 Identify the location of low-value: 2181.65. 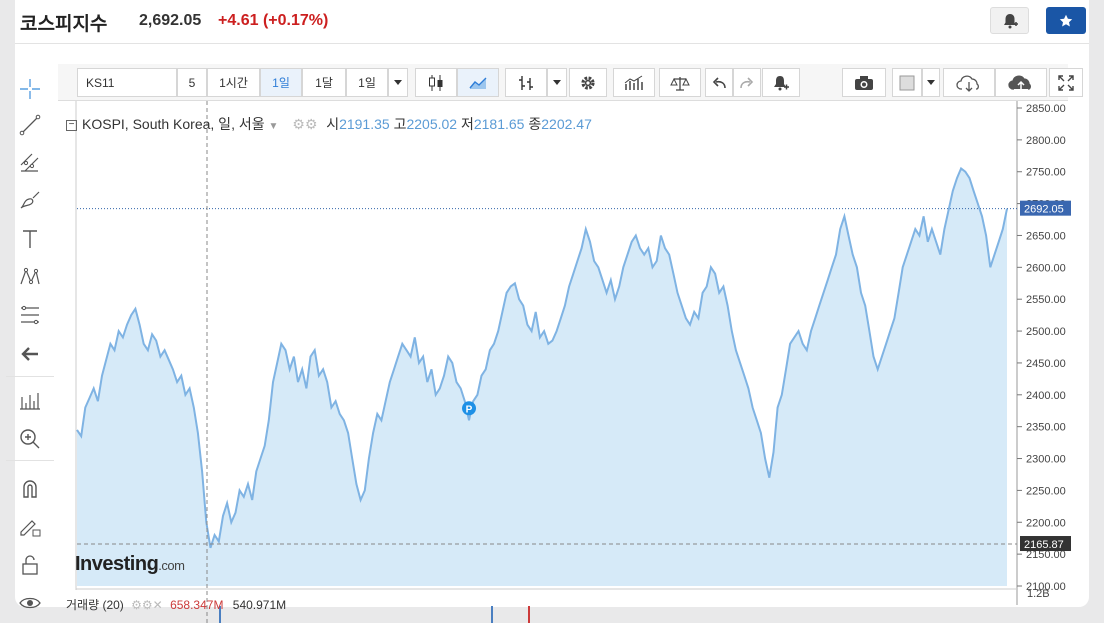
(499, 124).